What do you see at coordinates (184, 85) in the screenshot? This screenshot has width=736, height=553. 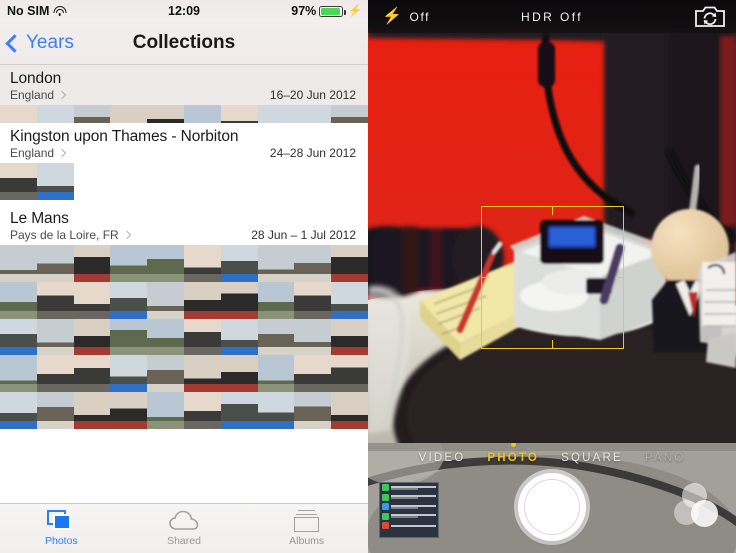 I see `collection-header-london: London England 16–20 Jun 2012` at bounding box center [184, 85].